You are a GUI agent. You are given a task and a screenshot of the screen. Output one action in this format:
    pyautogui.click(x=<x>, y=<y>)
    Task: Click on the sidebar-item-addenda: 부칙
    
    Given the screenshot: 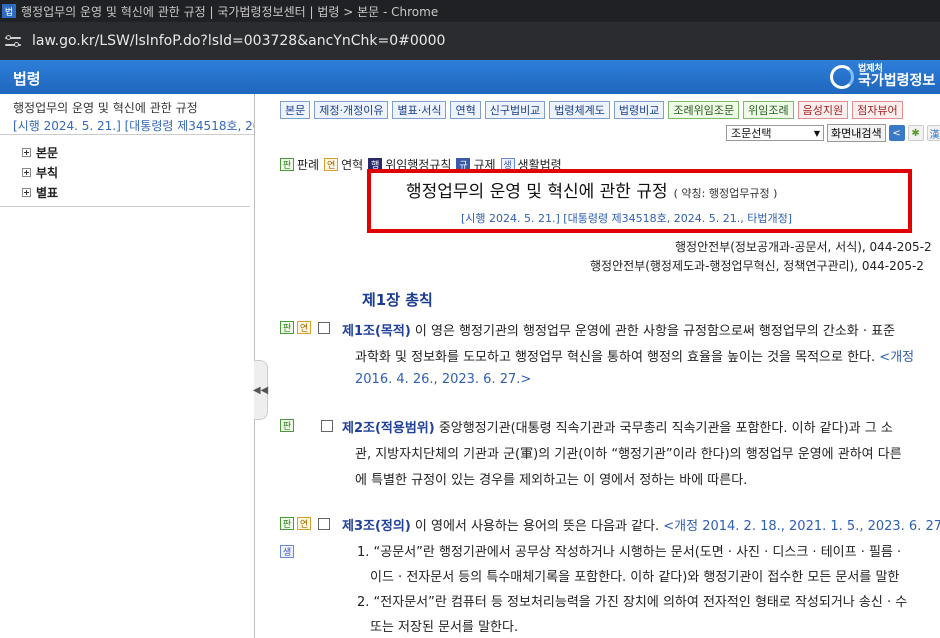 What is the action you would take?
    pyautogui.click(x=40, y=172)
    